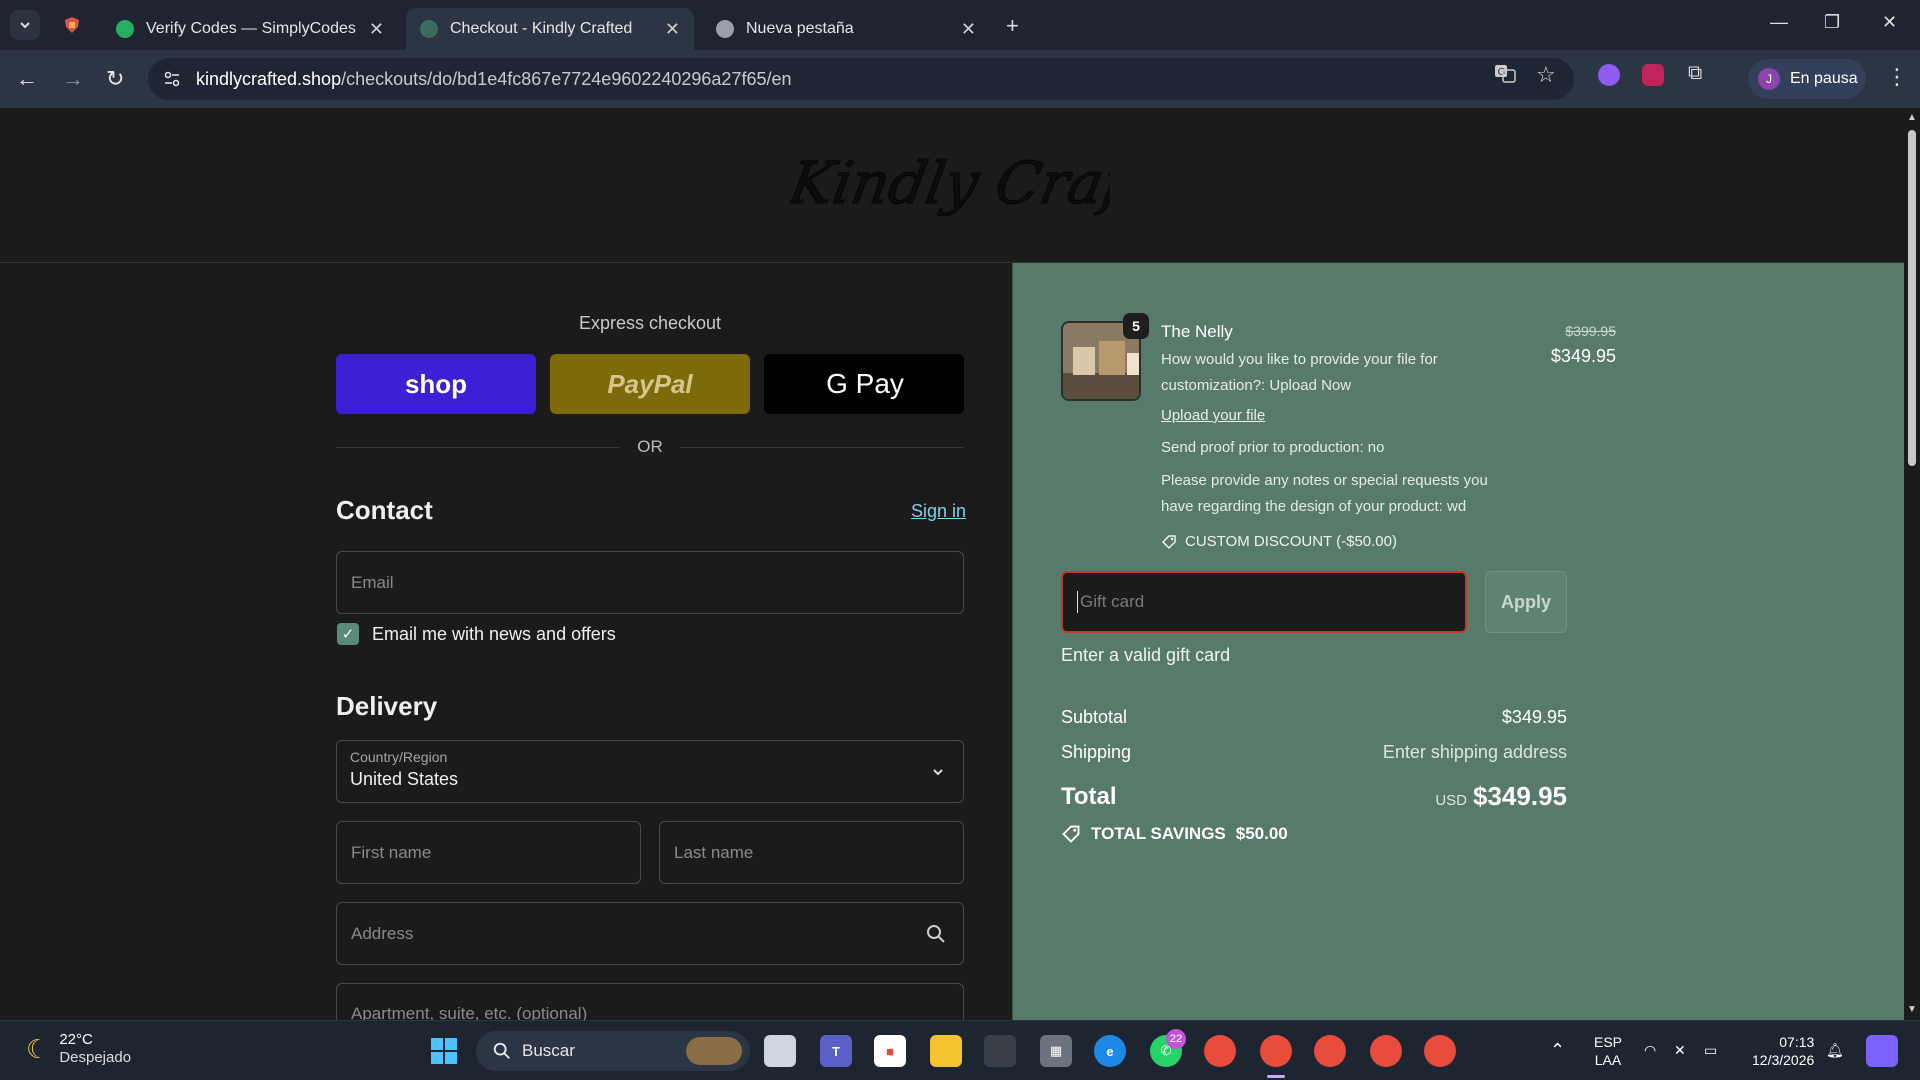  I want to click on tab-simplycodes: Verify Codes — SimplyCodes ✕, so click(250, 29).